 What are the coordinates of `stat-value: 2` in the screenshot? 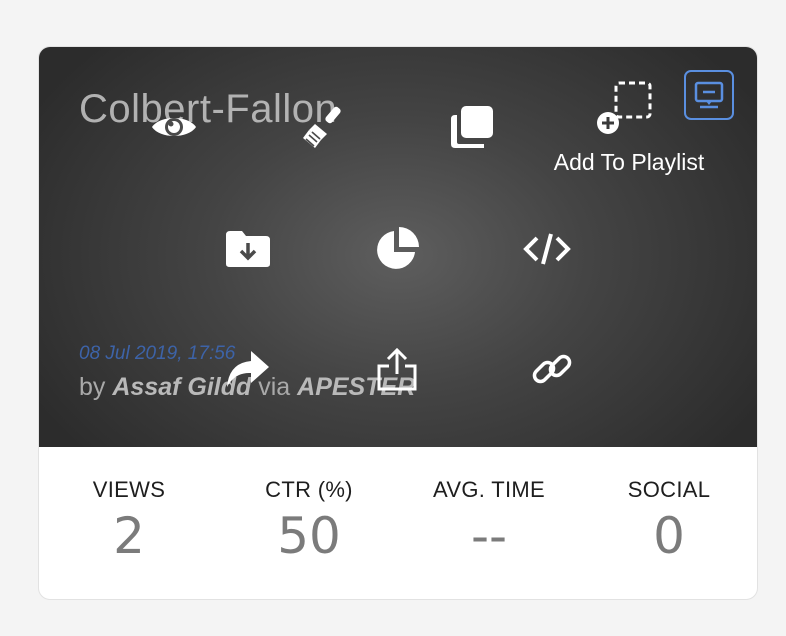 It's located at (129, 536).